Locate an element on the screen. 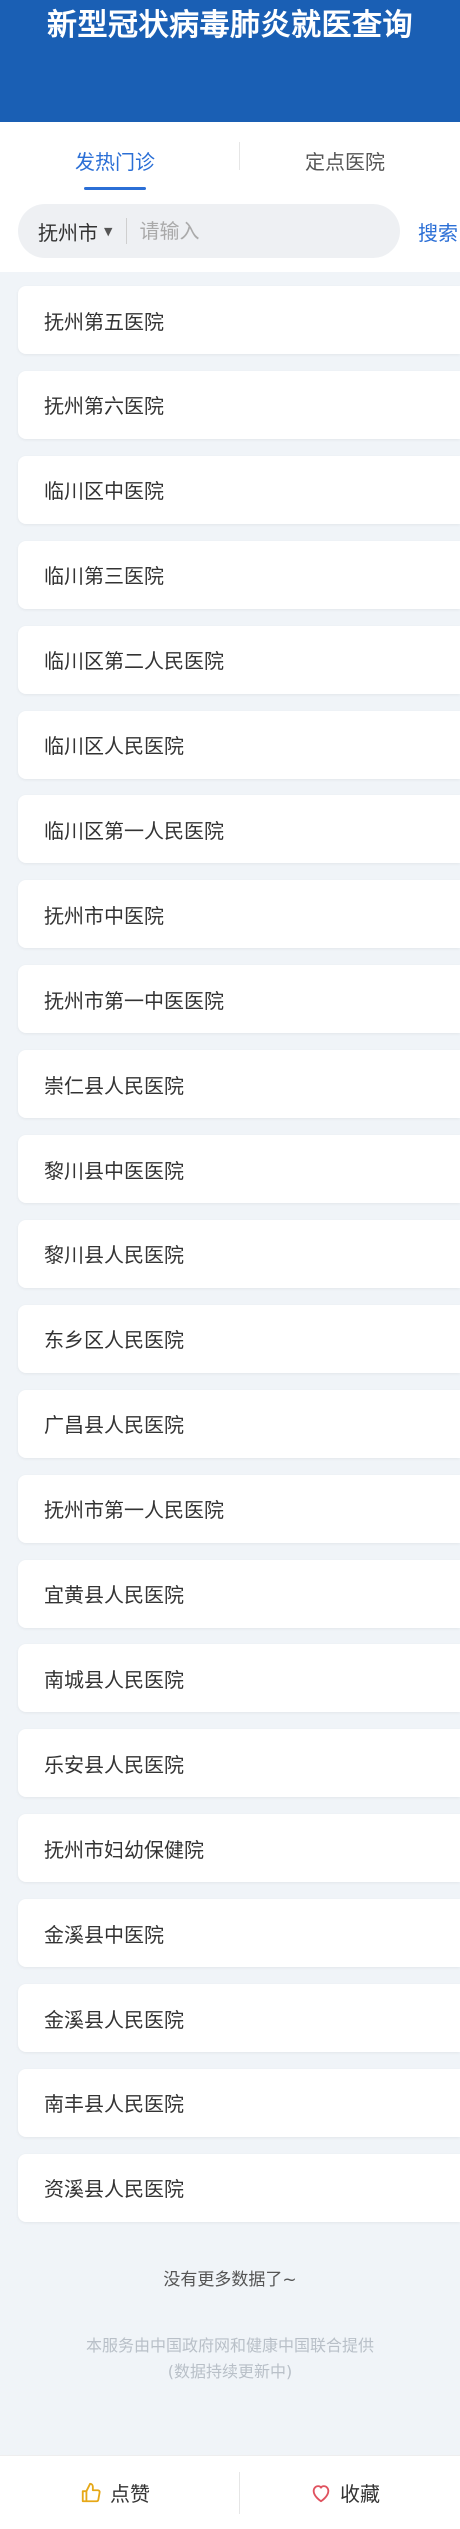 Image resolution: width=460 pixels, height=2529 pixels. tab-bar: 发热门诊 定点医院 is located at coordinates (230, 160).